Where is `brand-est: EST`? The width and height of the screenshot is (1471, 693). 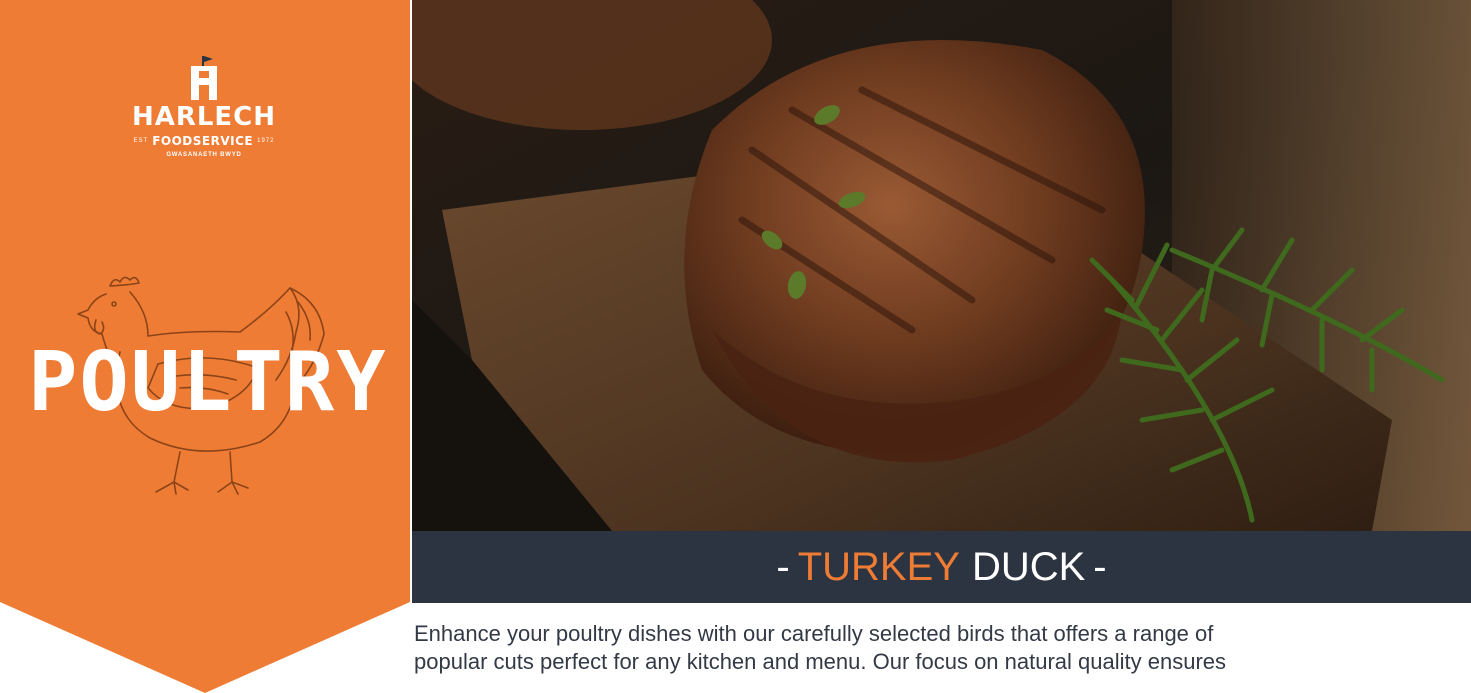 brand-est: EST is located at coordinates (141, 141).